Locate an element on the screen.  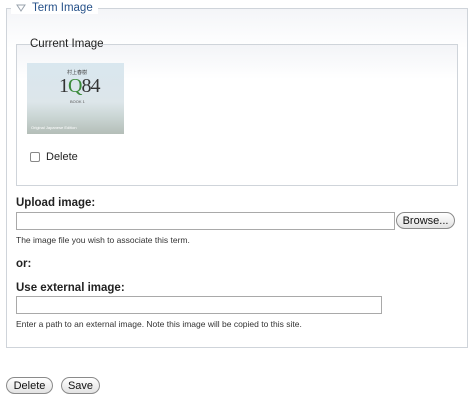
save-button: Save is located at coordinates (80, 385).